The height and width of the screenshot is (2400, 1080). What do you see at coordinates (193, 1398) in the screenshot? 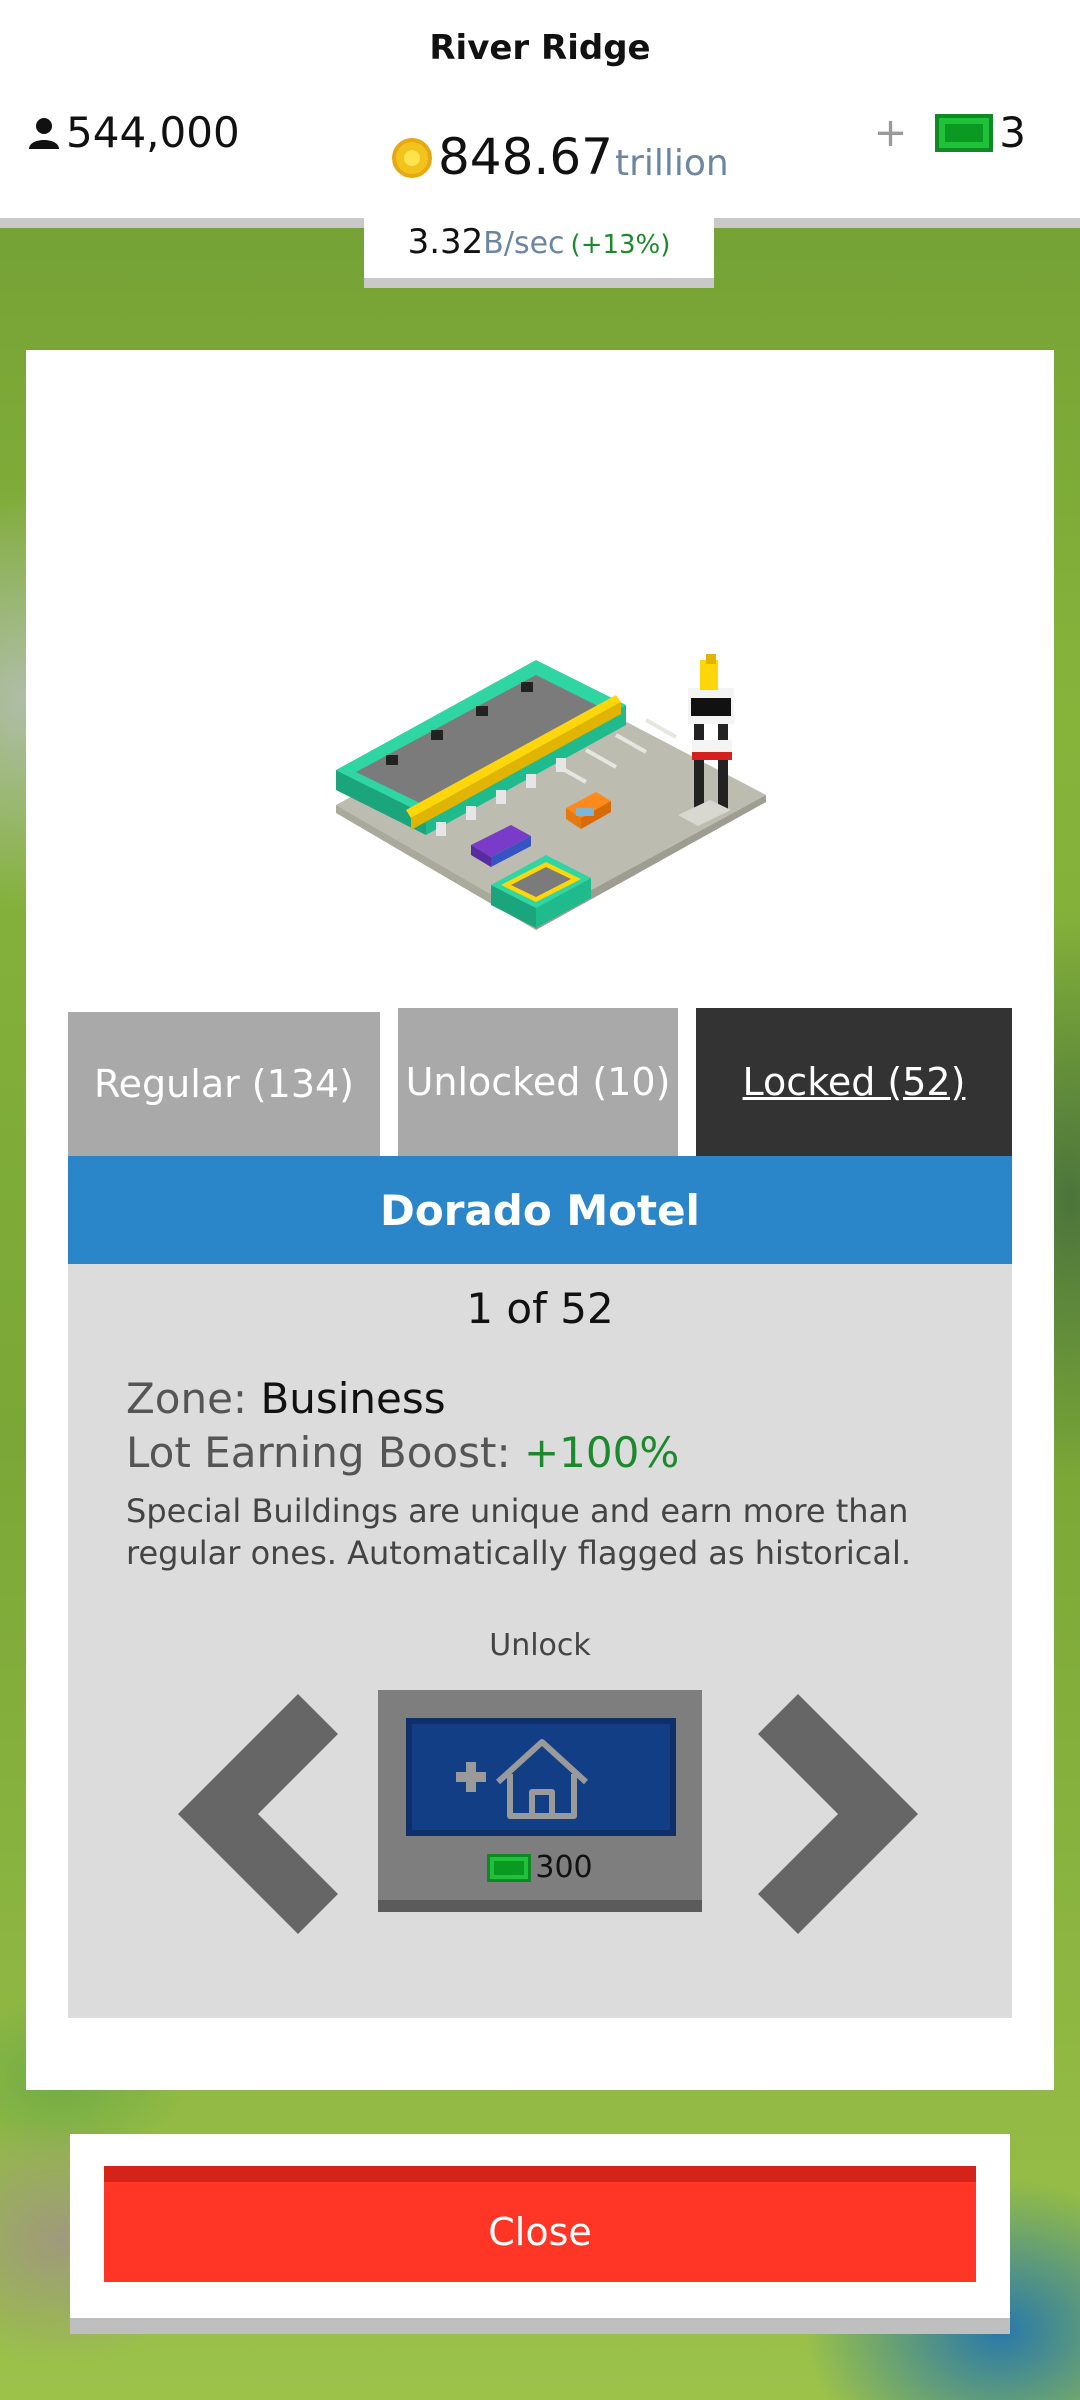
I see `zone-label: Zone:` at bounding box center [193, 1398].